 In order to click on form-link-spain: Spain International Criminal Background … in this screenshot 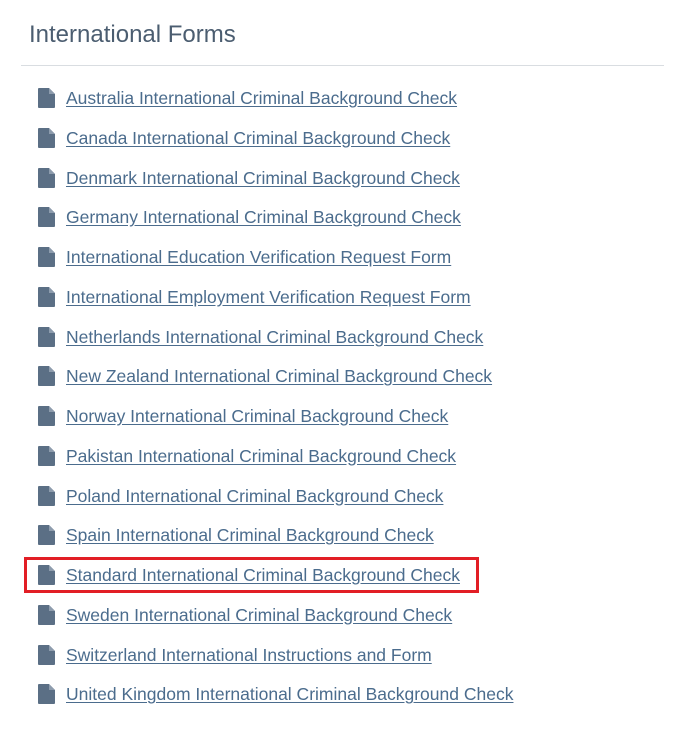, I will do `click(250, 535)`.